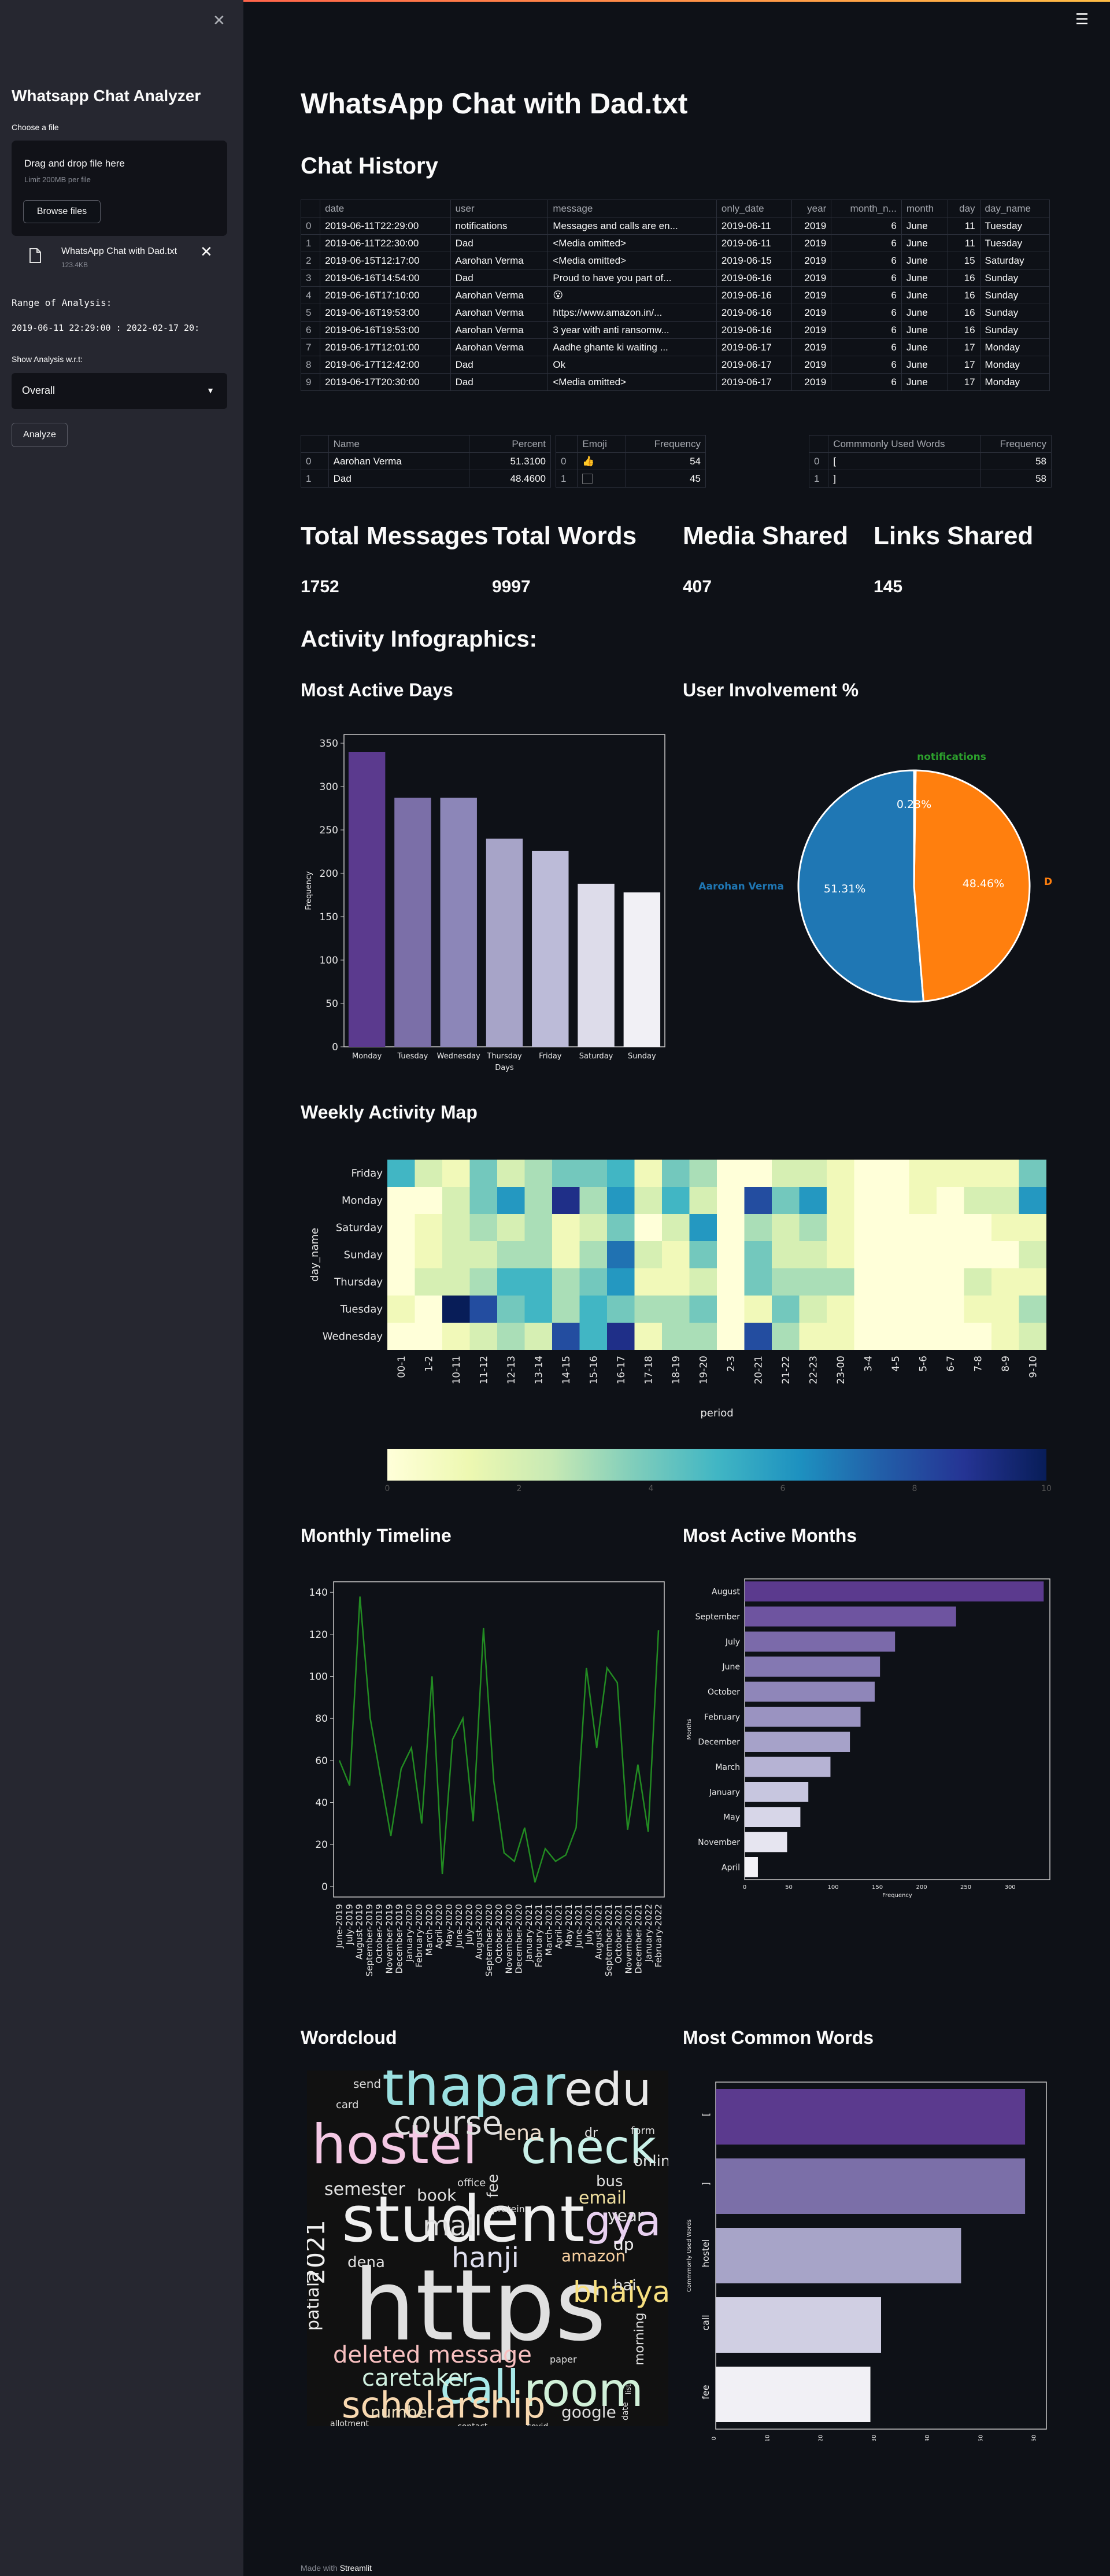 Image resolution: width=1110 pixels, height=2576 pixels. Describe the element at coordinates (427, 479) in the screenshot. I see `table-row: 1 Dad 48.4600` at that location.